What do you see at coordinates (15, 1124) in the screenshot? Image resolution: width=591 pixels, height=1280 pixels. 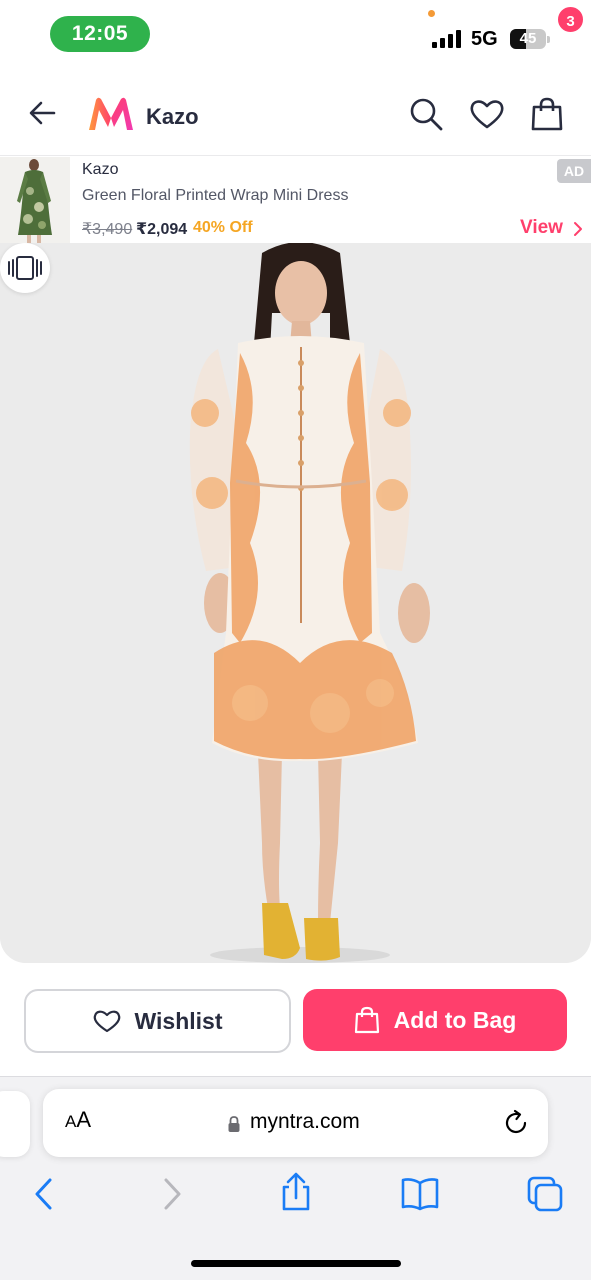 I see `previous-tab-card` at bounding box center [15, 1124].